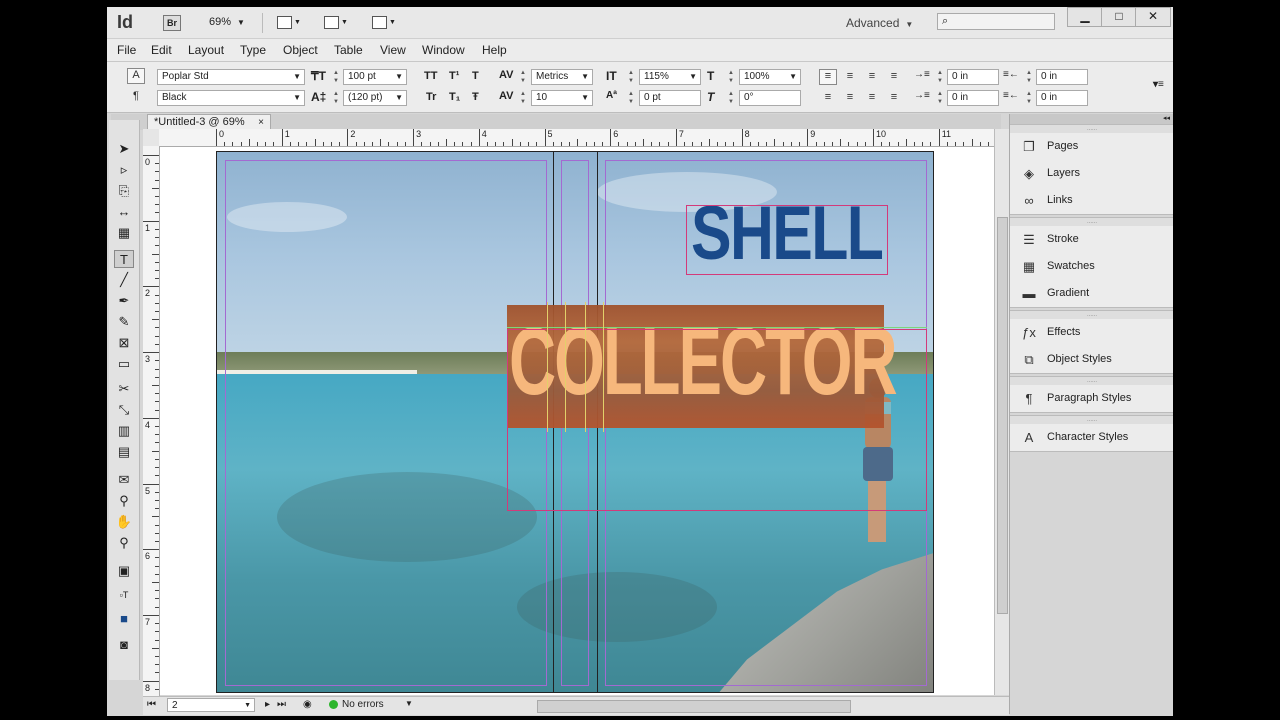  I want to click on font-family-field: Poplar Std ▼, so click(231, 77).